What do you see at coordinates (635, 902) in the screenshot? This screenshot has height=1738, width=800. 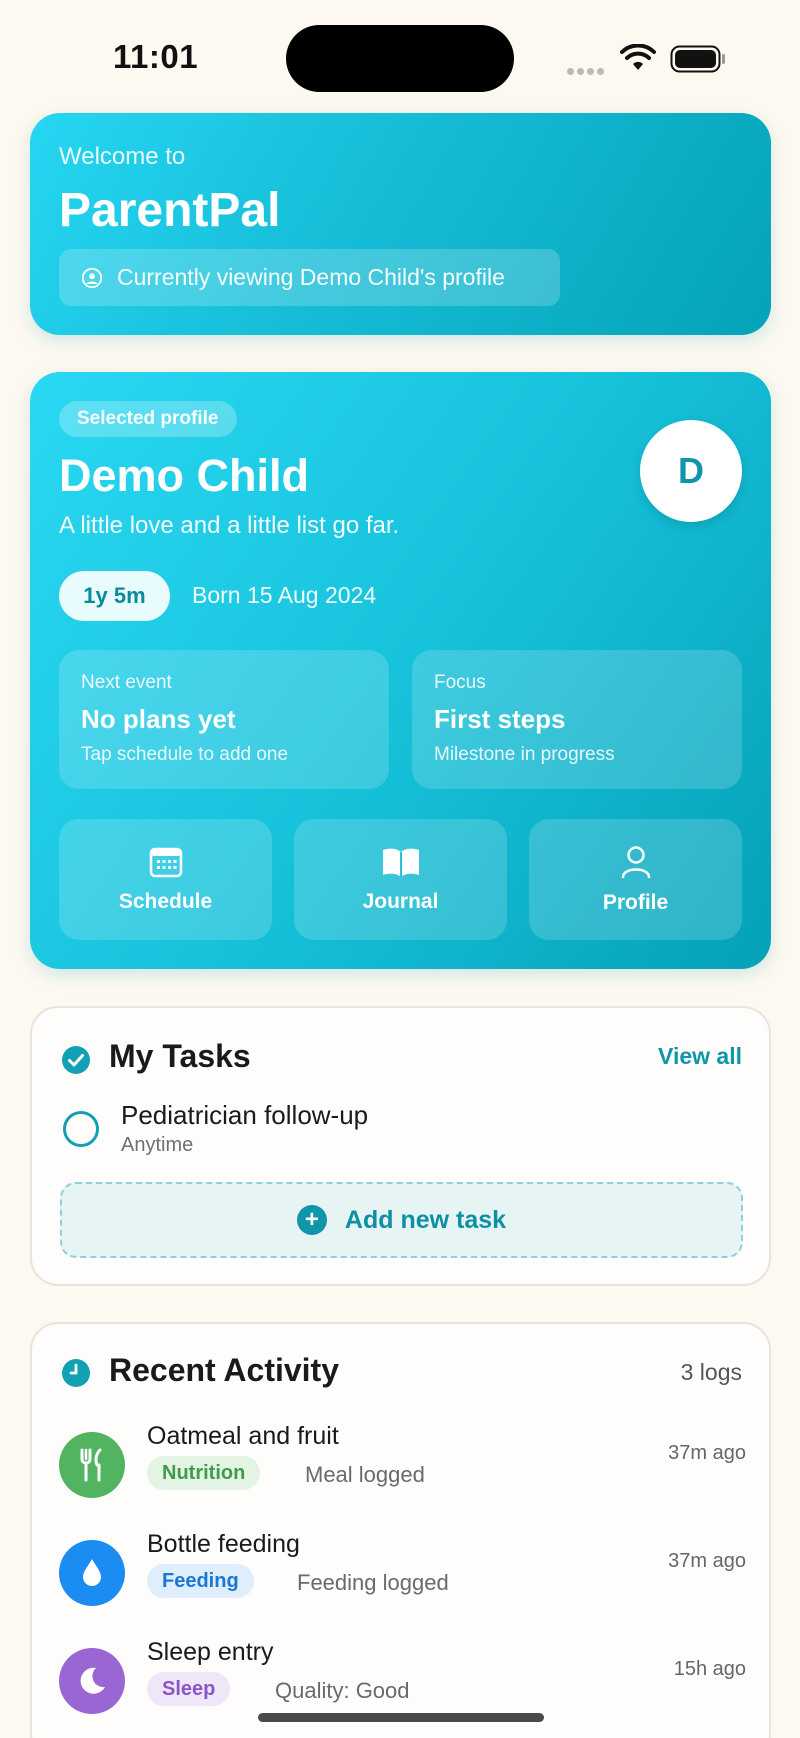 I see `profile-label: Profile` at bounding box center [635, 902].